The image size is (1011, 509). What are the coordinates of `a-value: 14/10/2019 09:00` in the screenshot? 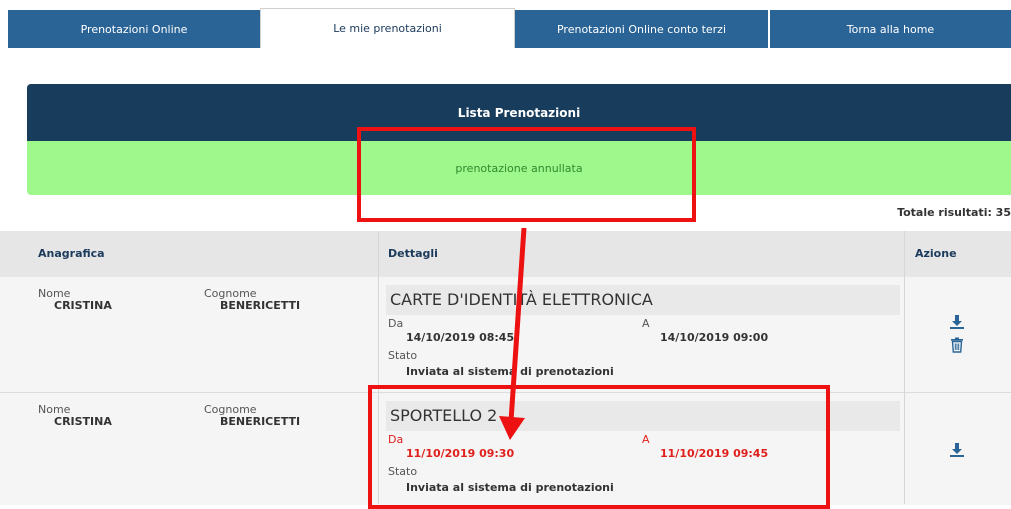 It's located at (714, 337).